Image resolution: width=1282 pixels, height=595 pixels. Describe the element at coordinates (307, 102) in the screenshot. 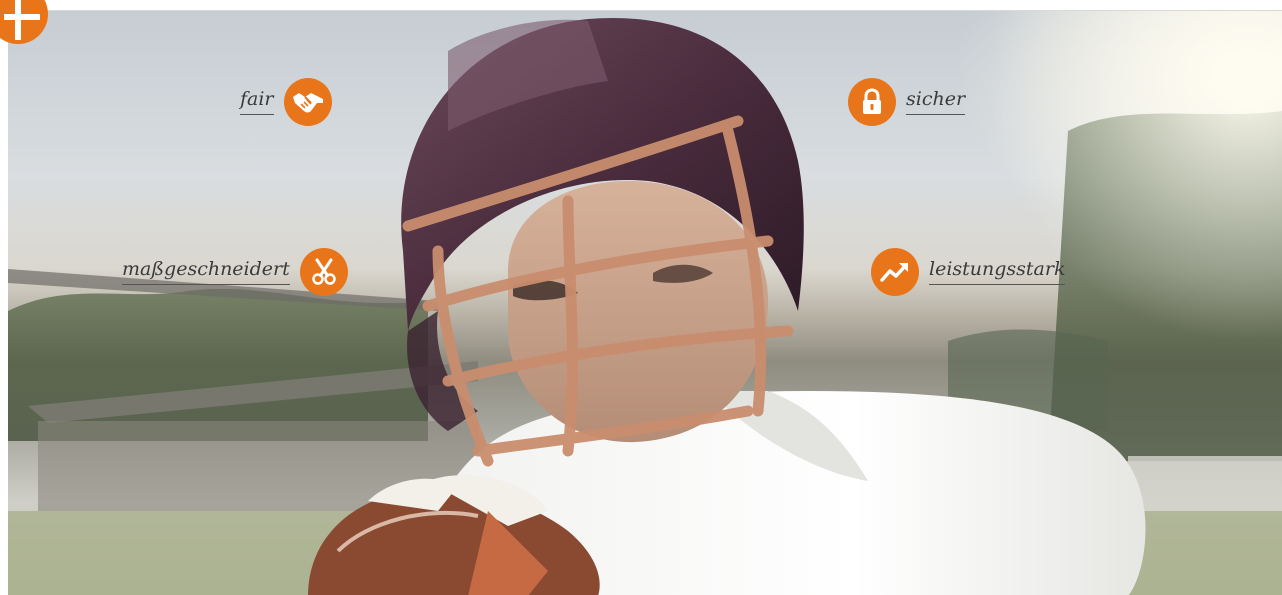

I see `handshake-icon` at that location.